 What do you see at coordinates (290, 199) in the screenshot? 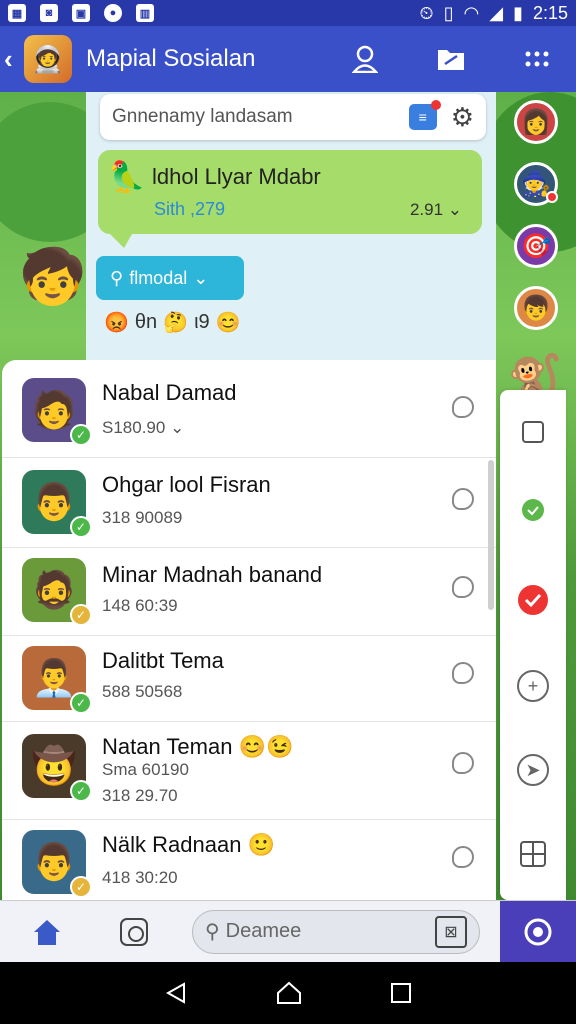
I see `message-bubble: 🦜 ldhol Llyar Mdabr Sith ,279 2.91 ⌄` at bounding box center [290, 199].